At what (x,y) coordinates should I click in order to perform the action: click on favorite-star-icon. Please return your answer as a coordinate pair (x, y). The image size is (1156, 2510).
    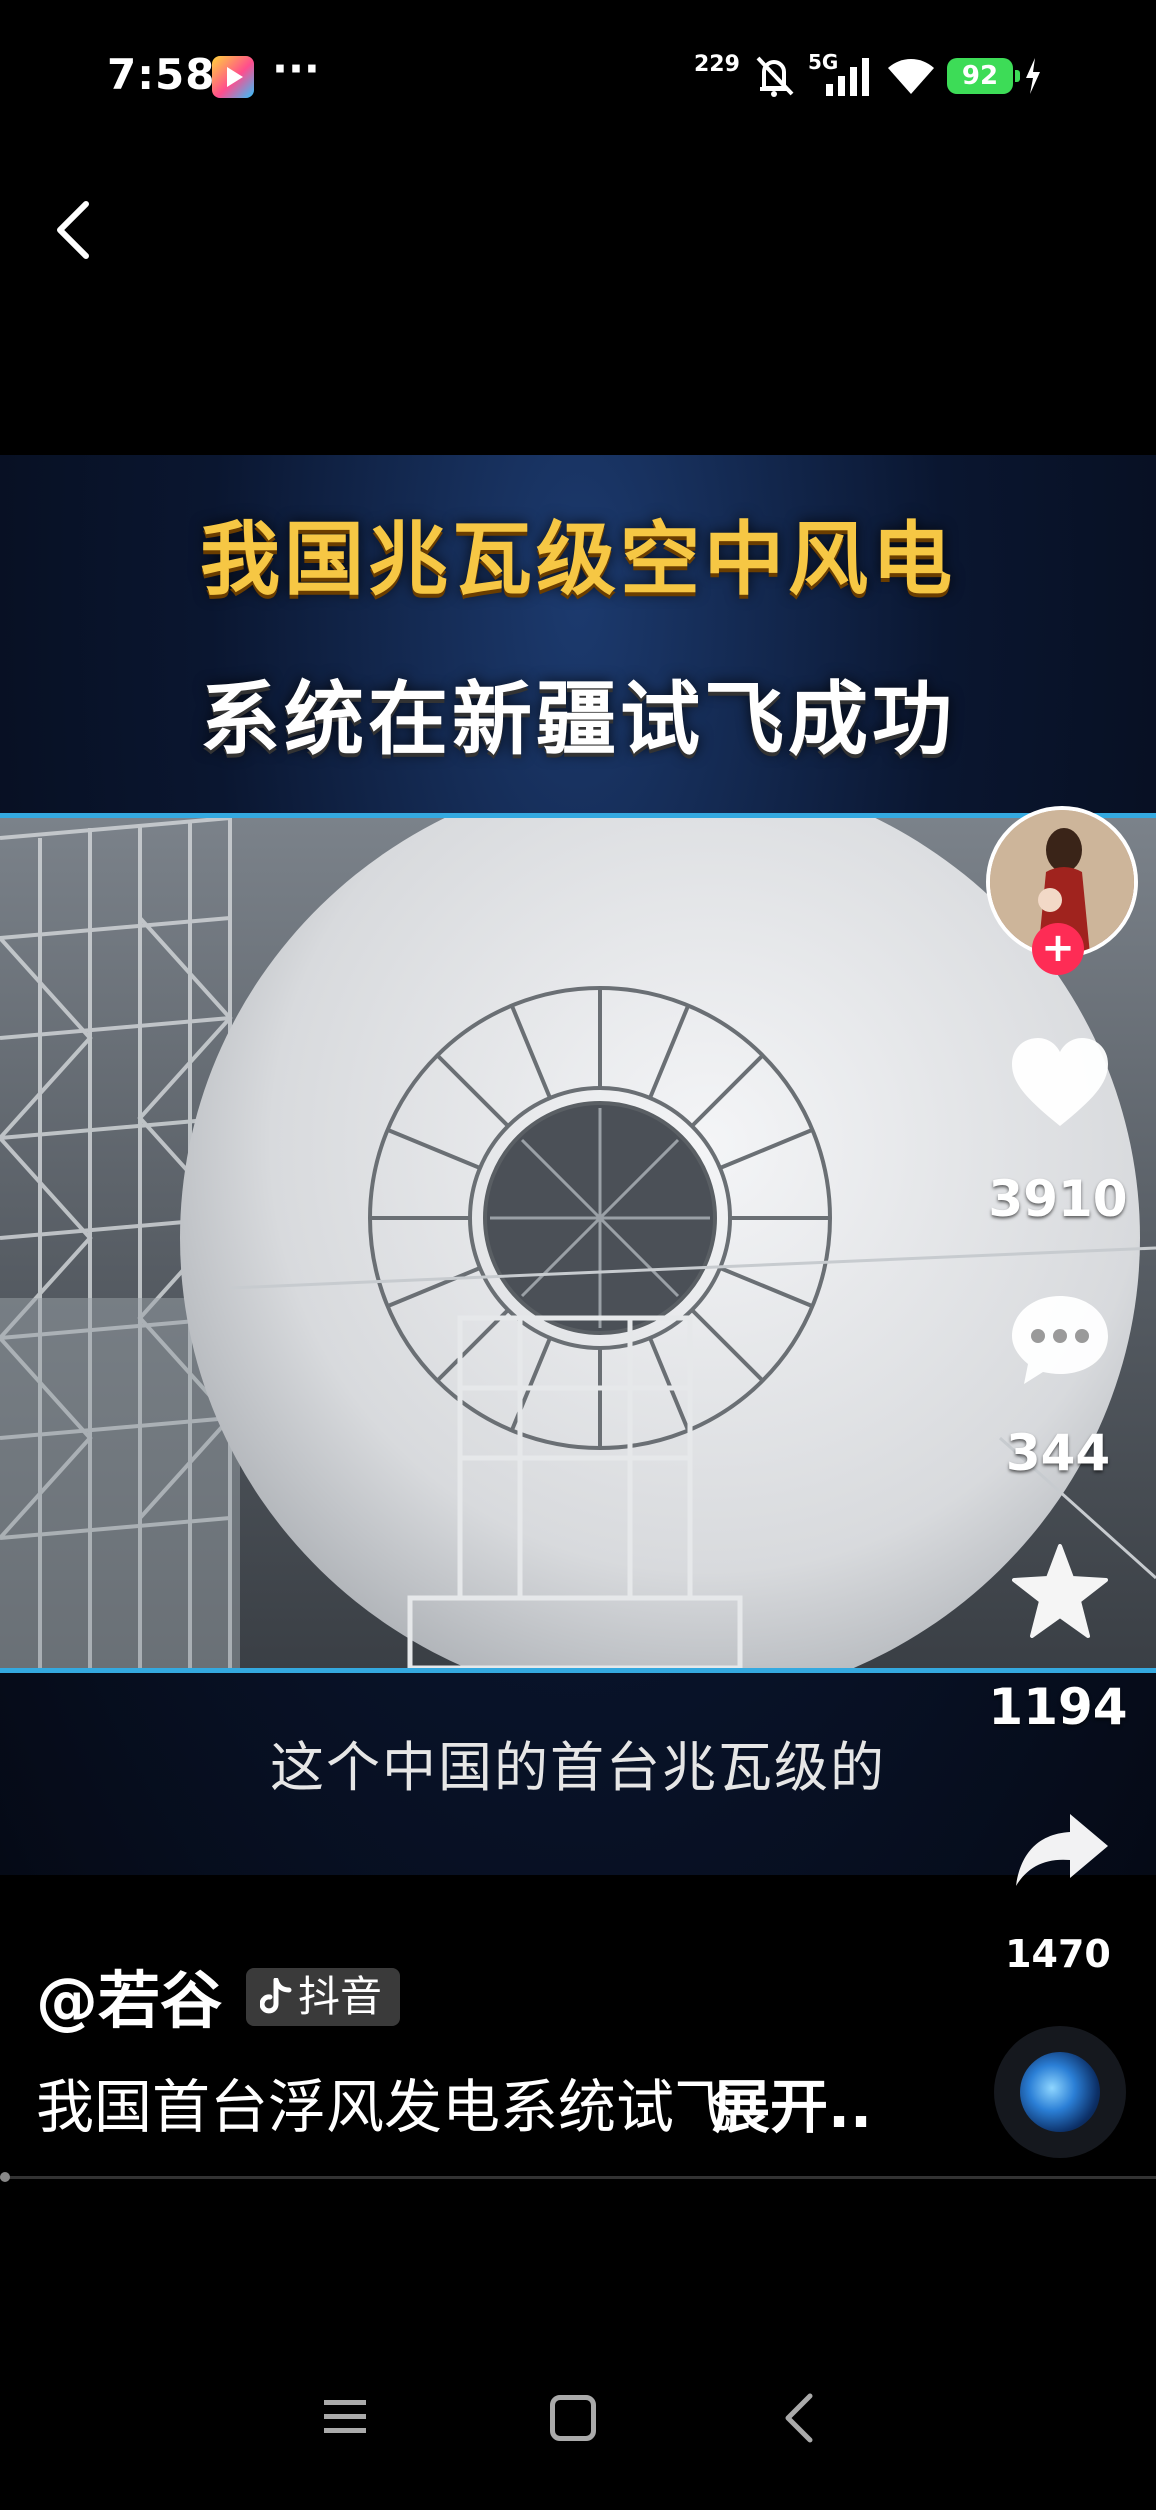
    Looking at the image, I should click on (1060, 1592).